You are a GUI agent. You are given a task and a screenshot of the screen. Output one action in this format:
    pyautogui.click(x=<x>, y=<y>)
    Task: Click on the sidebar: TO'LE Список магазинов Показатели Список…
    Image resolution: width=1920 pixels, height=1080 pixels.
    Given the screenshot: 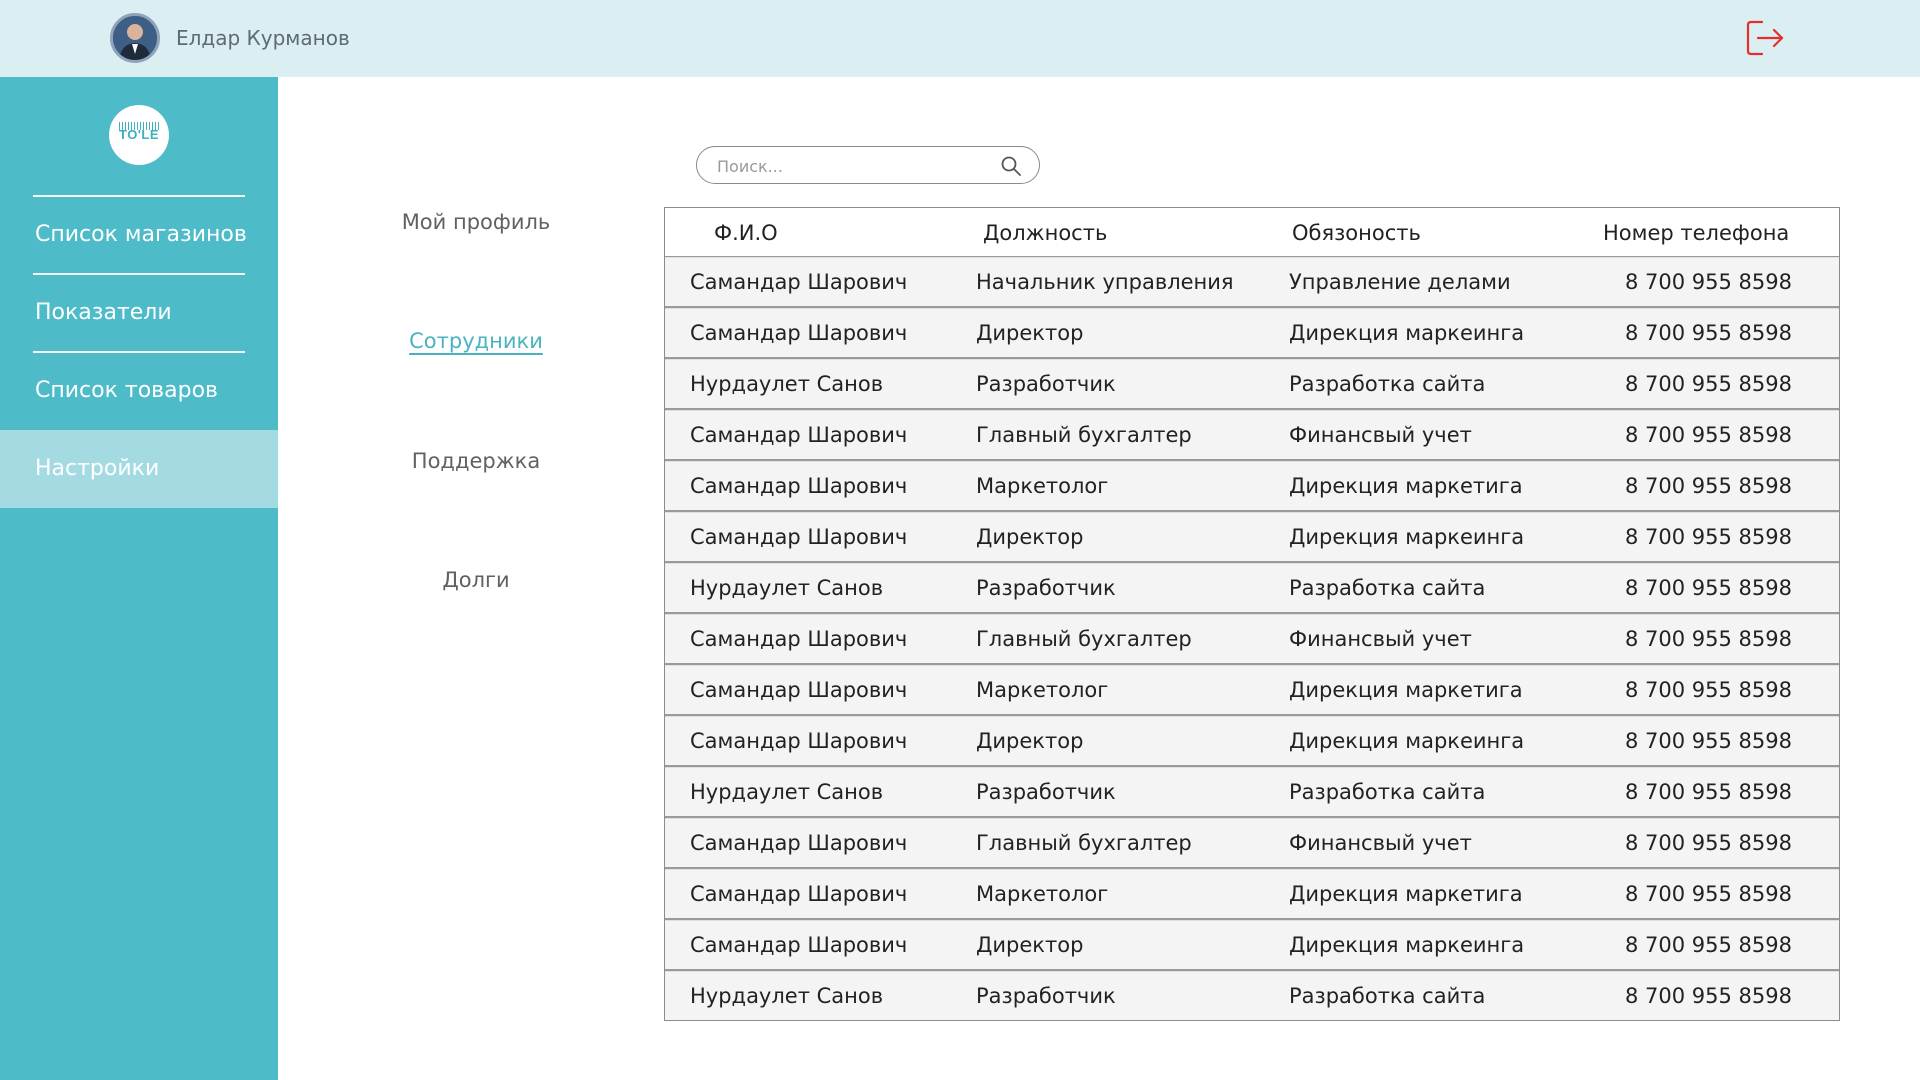 What is the action you would take?
    pyautogui.click(x=139, y=578)
    